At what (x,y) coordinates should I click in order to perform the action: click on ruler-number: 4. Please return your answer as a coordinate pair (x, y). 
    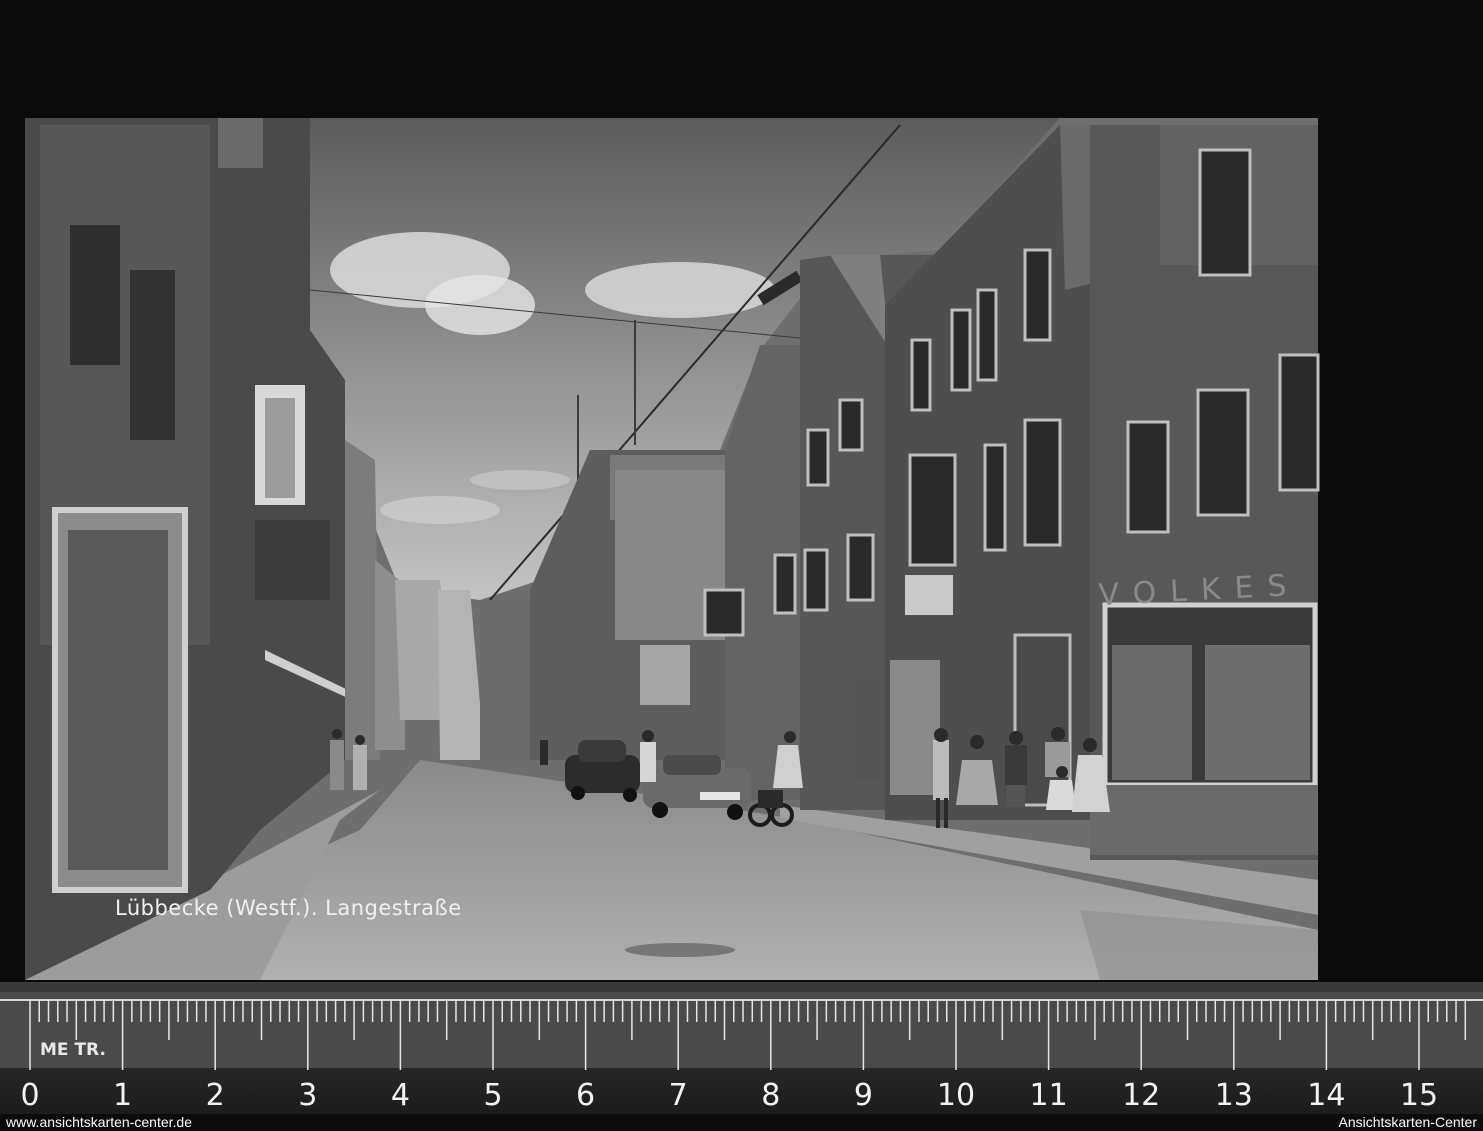
    Looking at the image, I should click on (400, 1095).